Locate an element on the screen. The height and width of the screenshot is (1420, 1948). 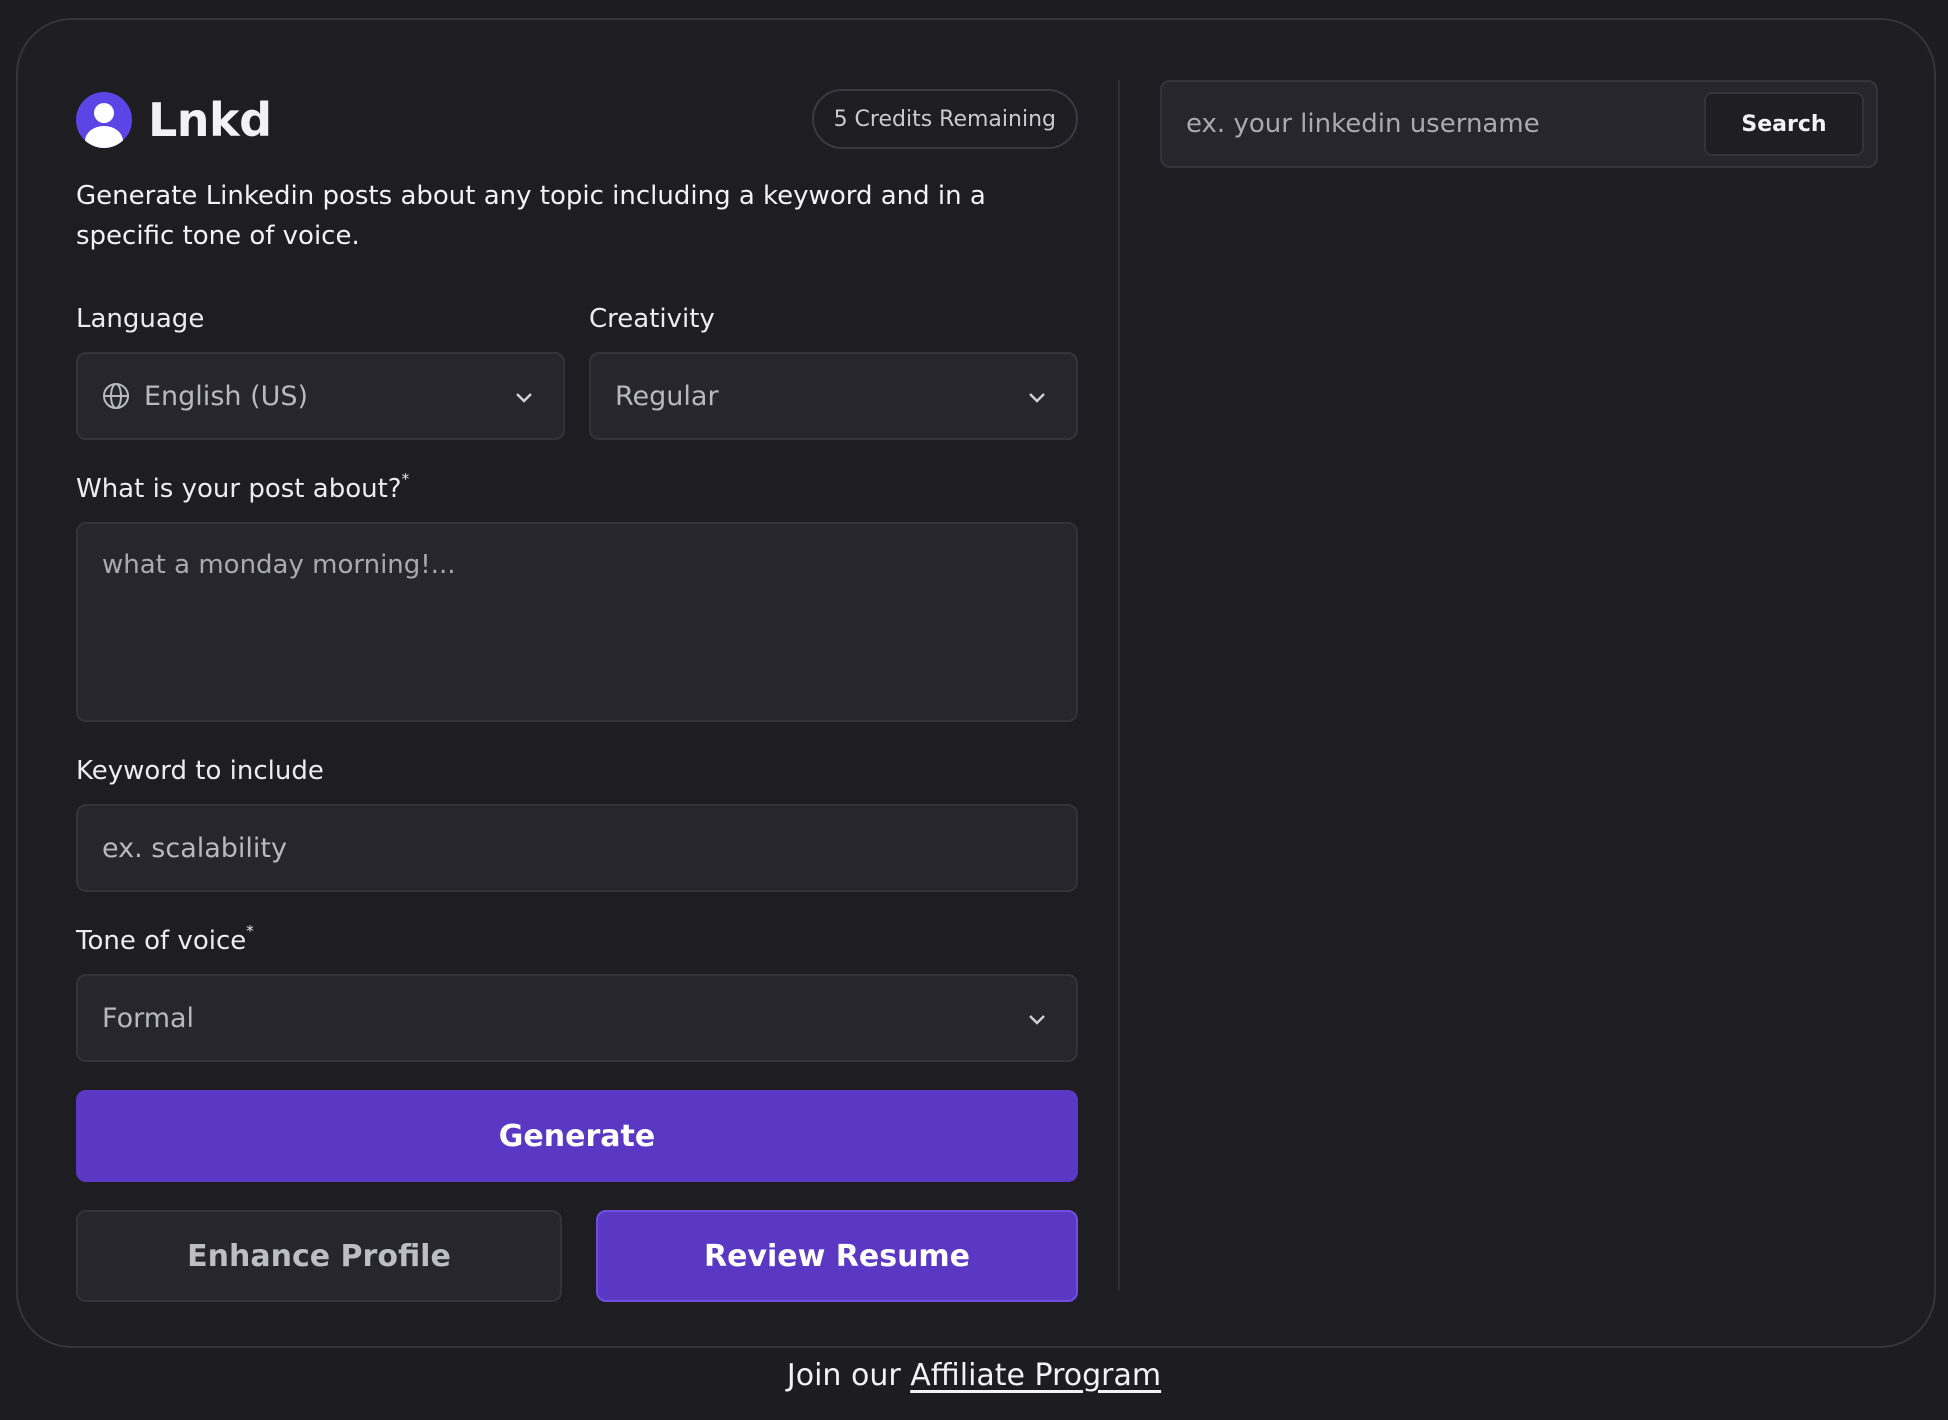
tone-value: Formal is located at coordinates (148, 1018).